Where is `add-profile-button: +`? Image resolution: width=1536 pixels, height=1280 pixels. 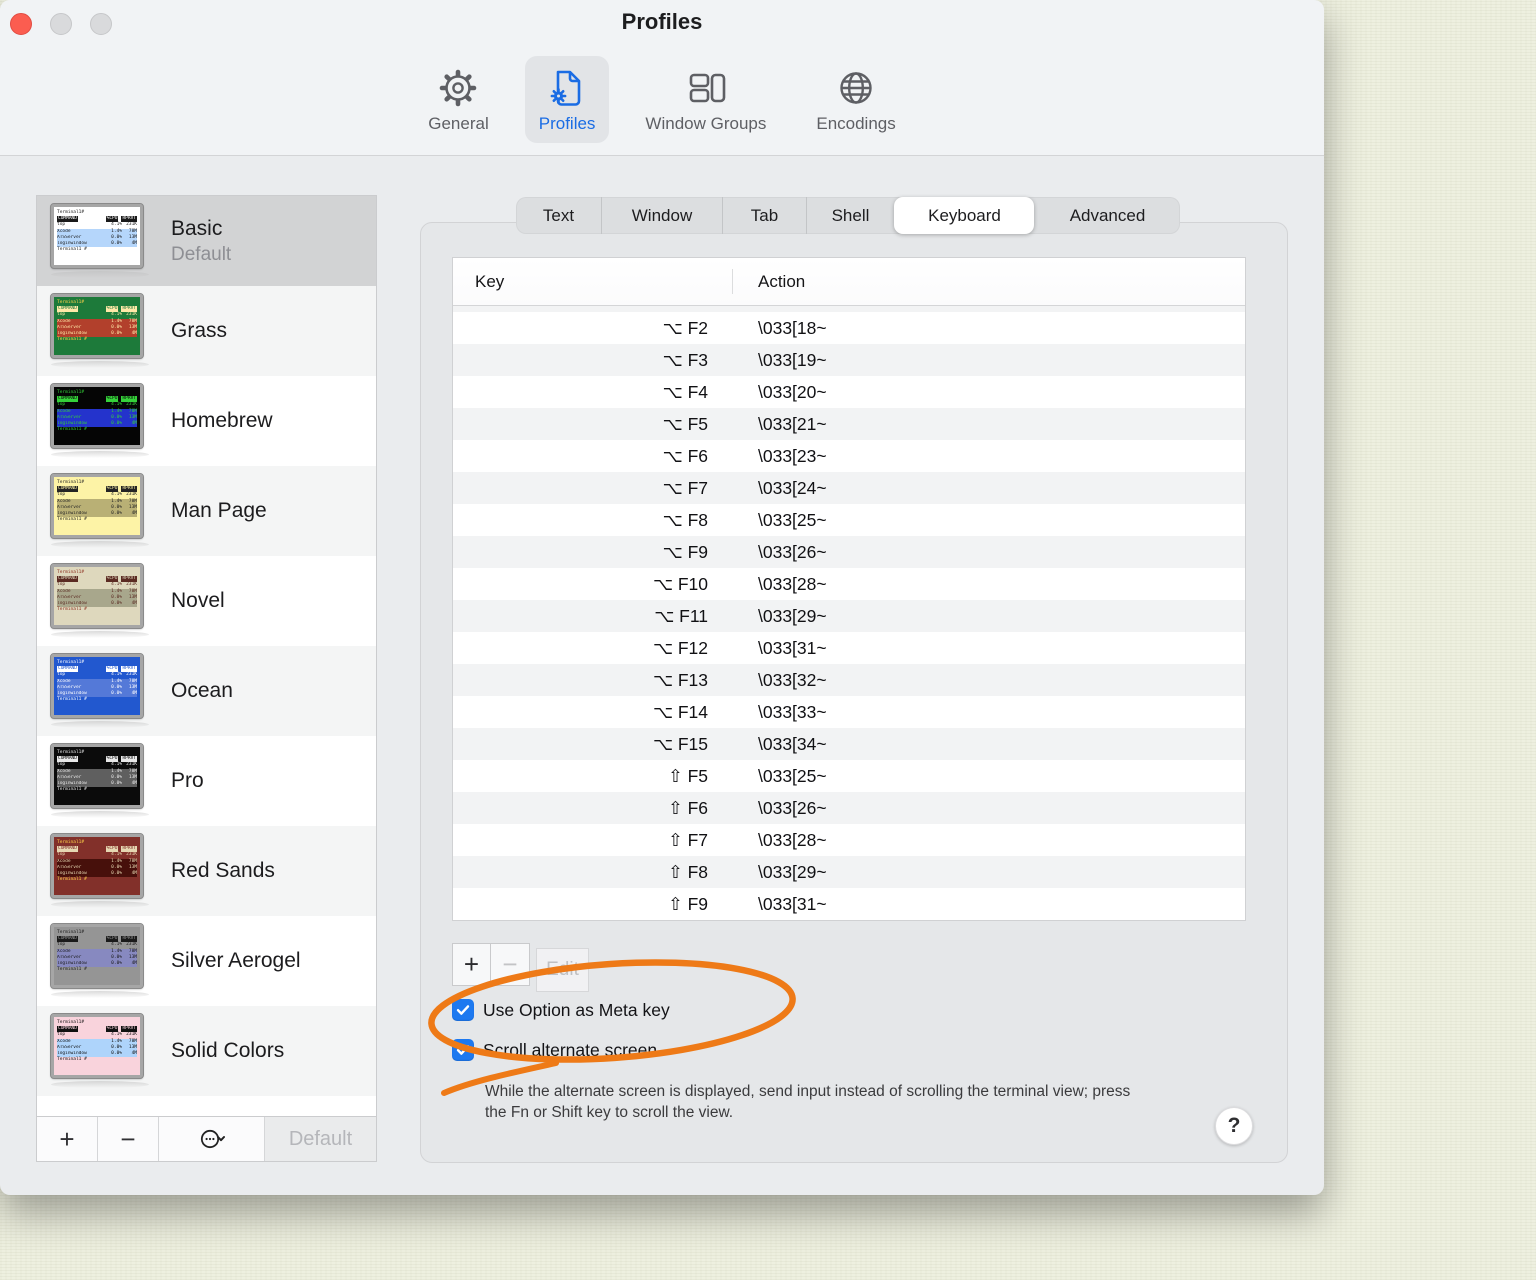
add-profile-button: + is located at coordinates (67, 1139).